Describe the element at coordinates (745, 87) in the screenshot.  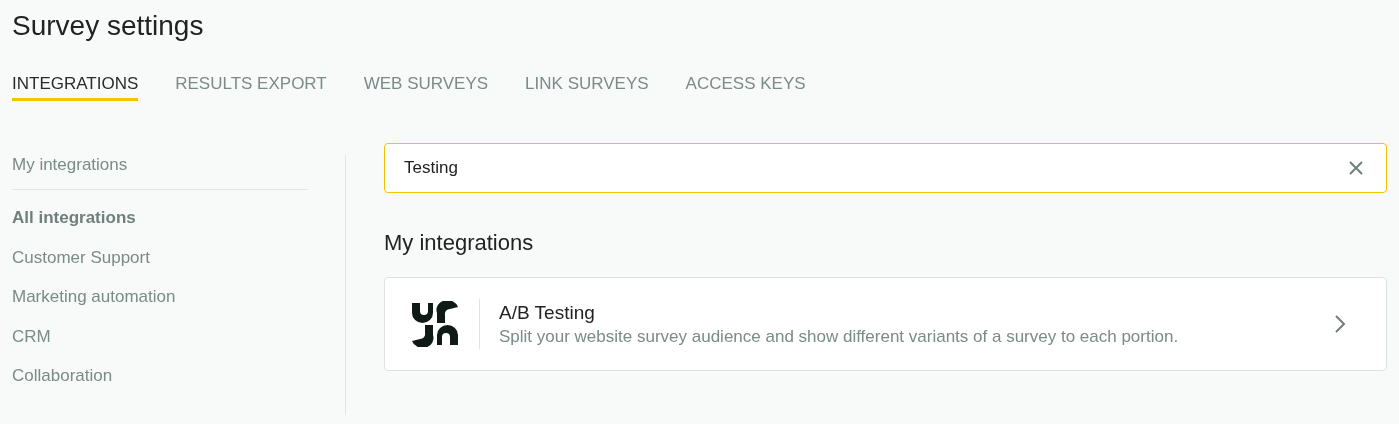
I see `tab: ACCESS KEYS` at that location.